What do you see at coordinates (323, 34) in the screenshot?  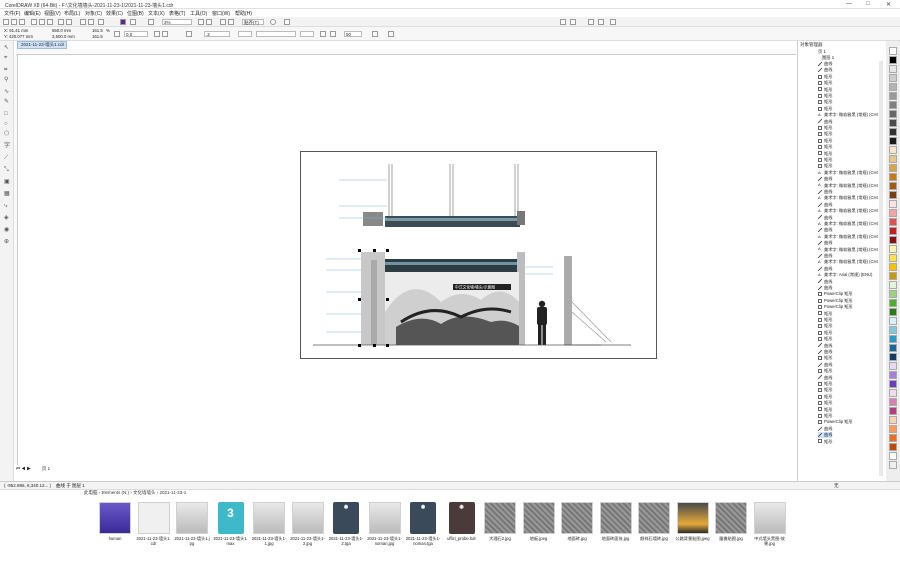 I see `text-wrap-icon` at bounding box center [323, 34].